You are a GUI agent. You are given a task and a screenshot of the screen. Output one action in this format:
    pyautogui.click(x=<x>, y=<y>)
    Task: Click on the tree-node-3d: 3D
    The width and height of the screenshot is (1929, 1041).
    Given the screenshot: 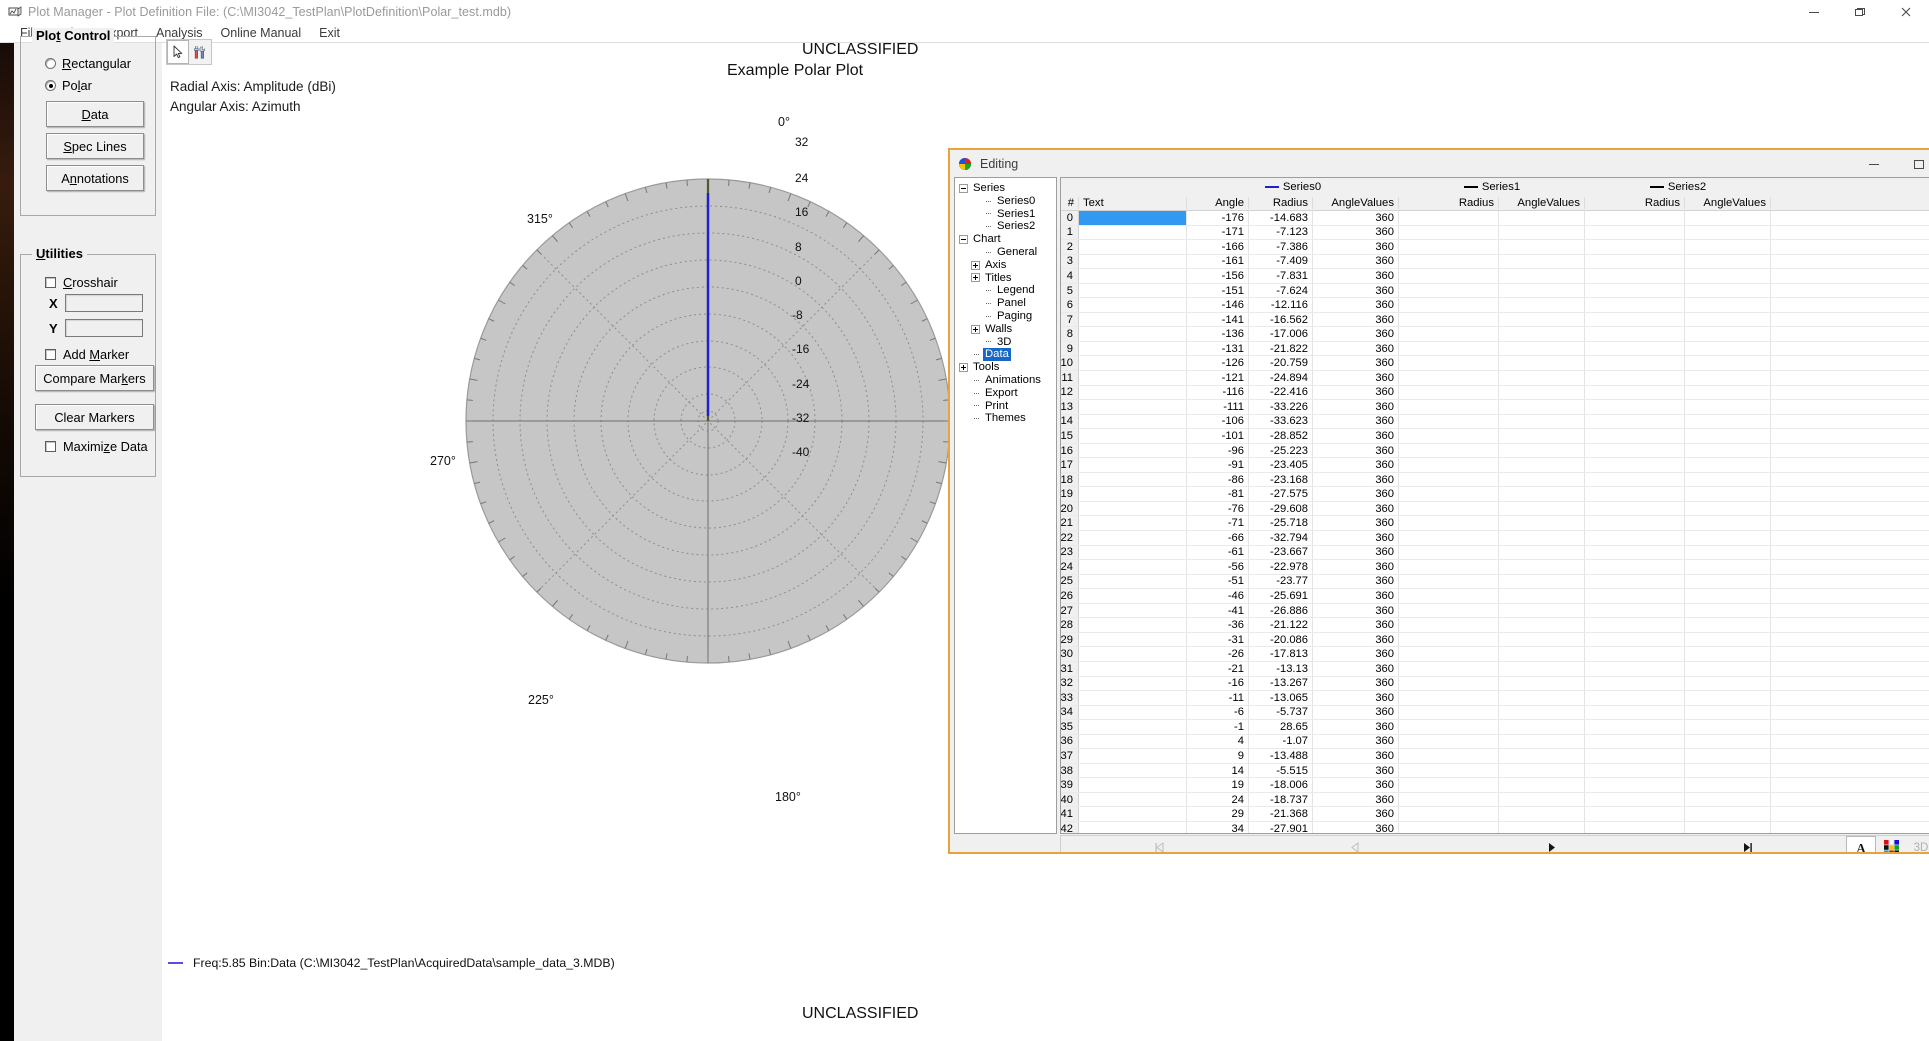 What is the action you would take?
    pyautogui.click(x=1006, y=342)
    